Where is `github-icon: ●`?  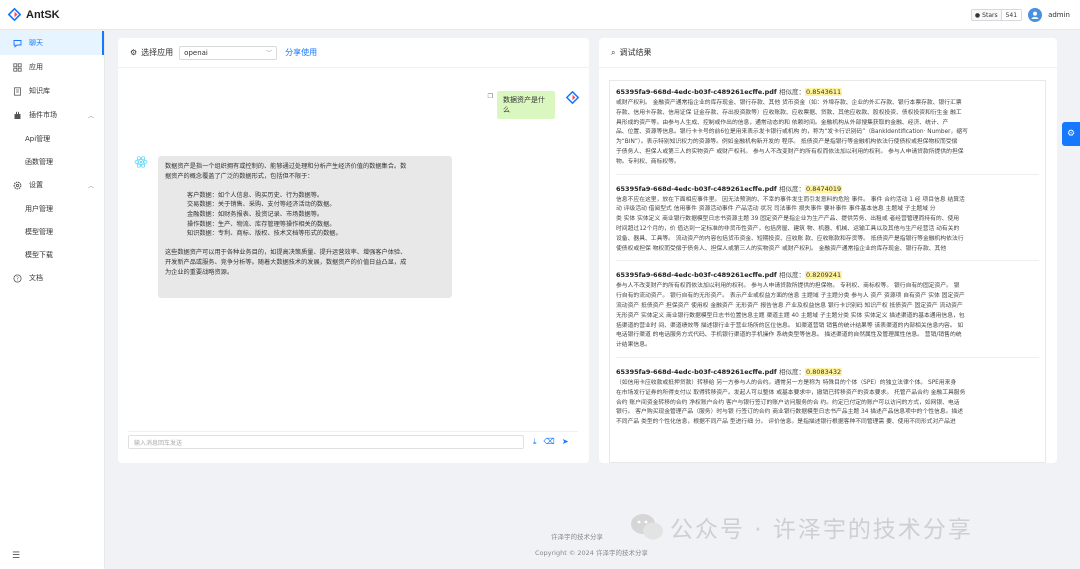
github-icon: ● is located at coordinates (977, 15).